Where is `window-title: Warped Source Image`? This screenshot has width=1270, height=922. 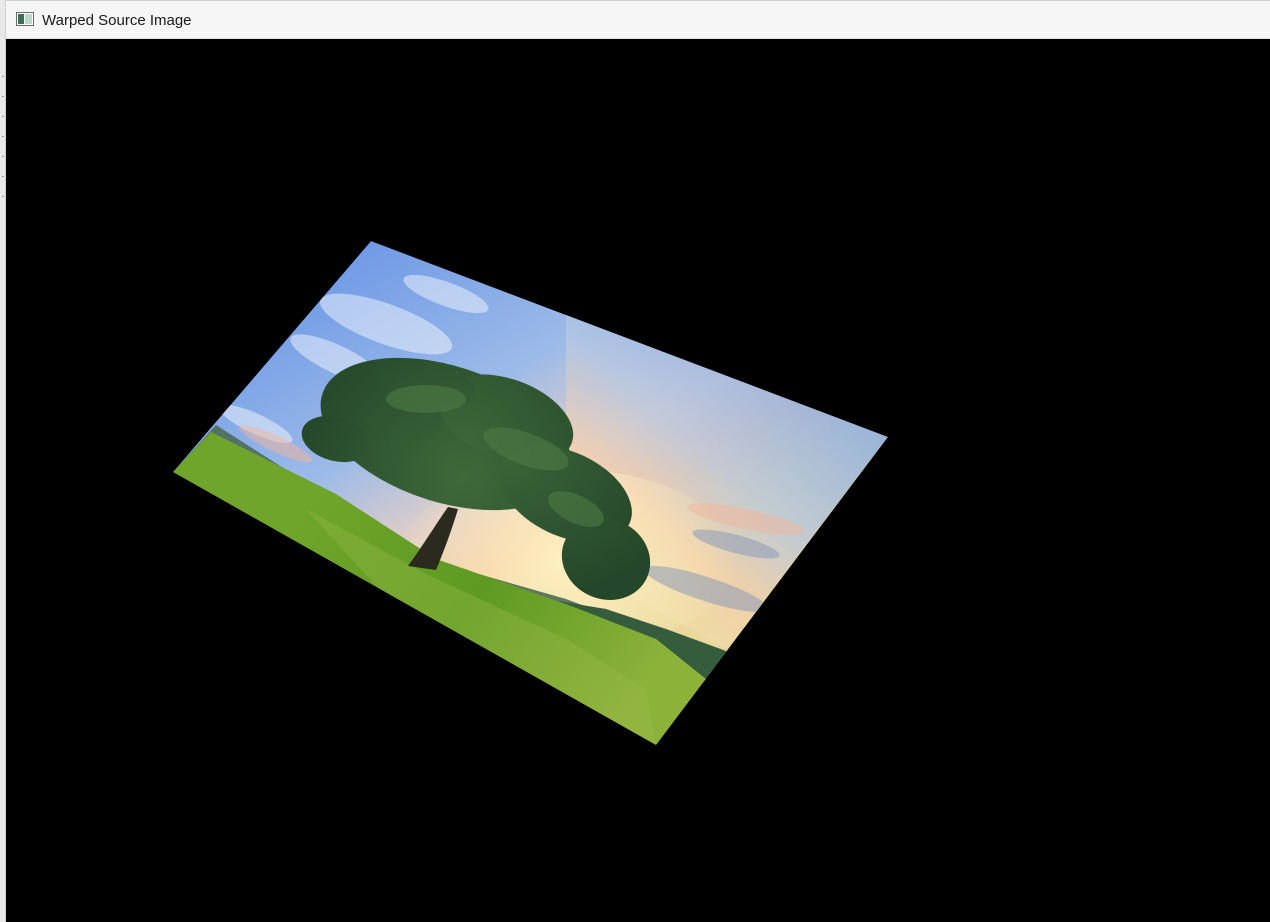
window-title: Warped Source Image is located at coordinates (117, 20).